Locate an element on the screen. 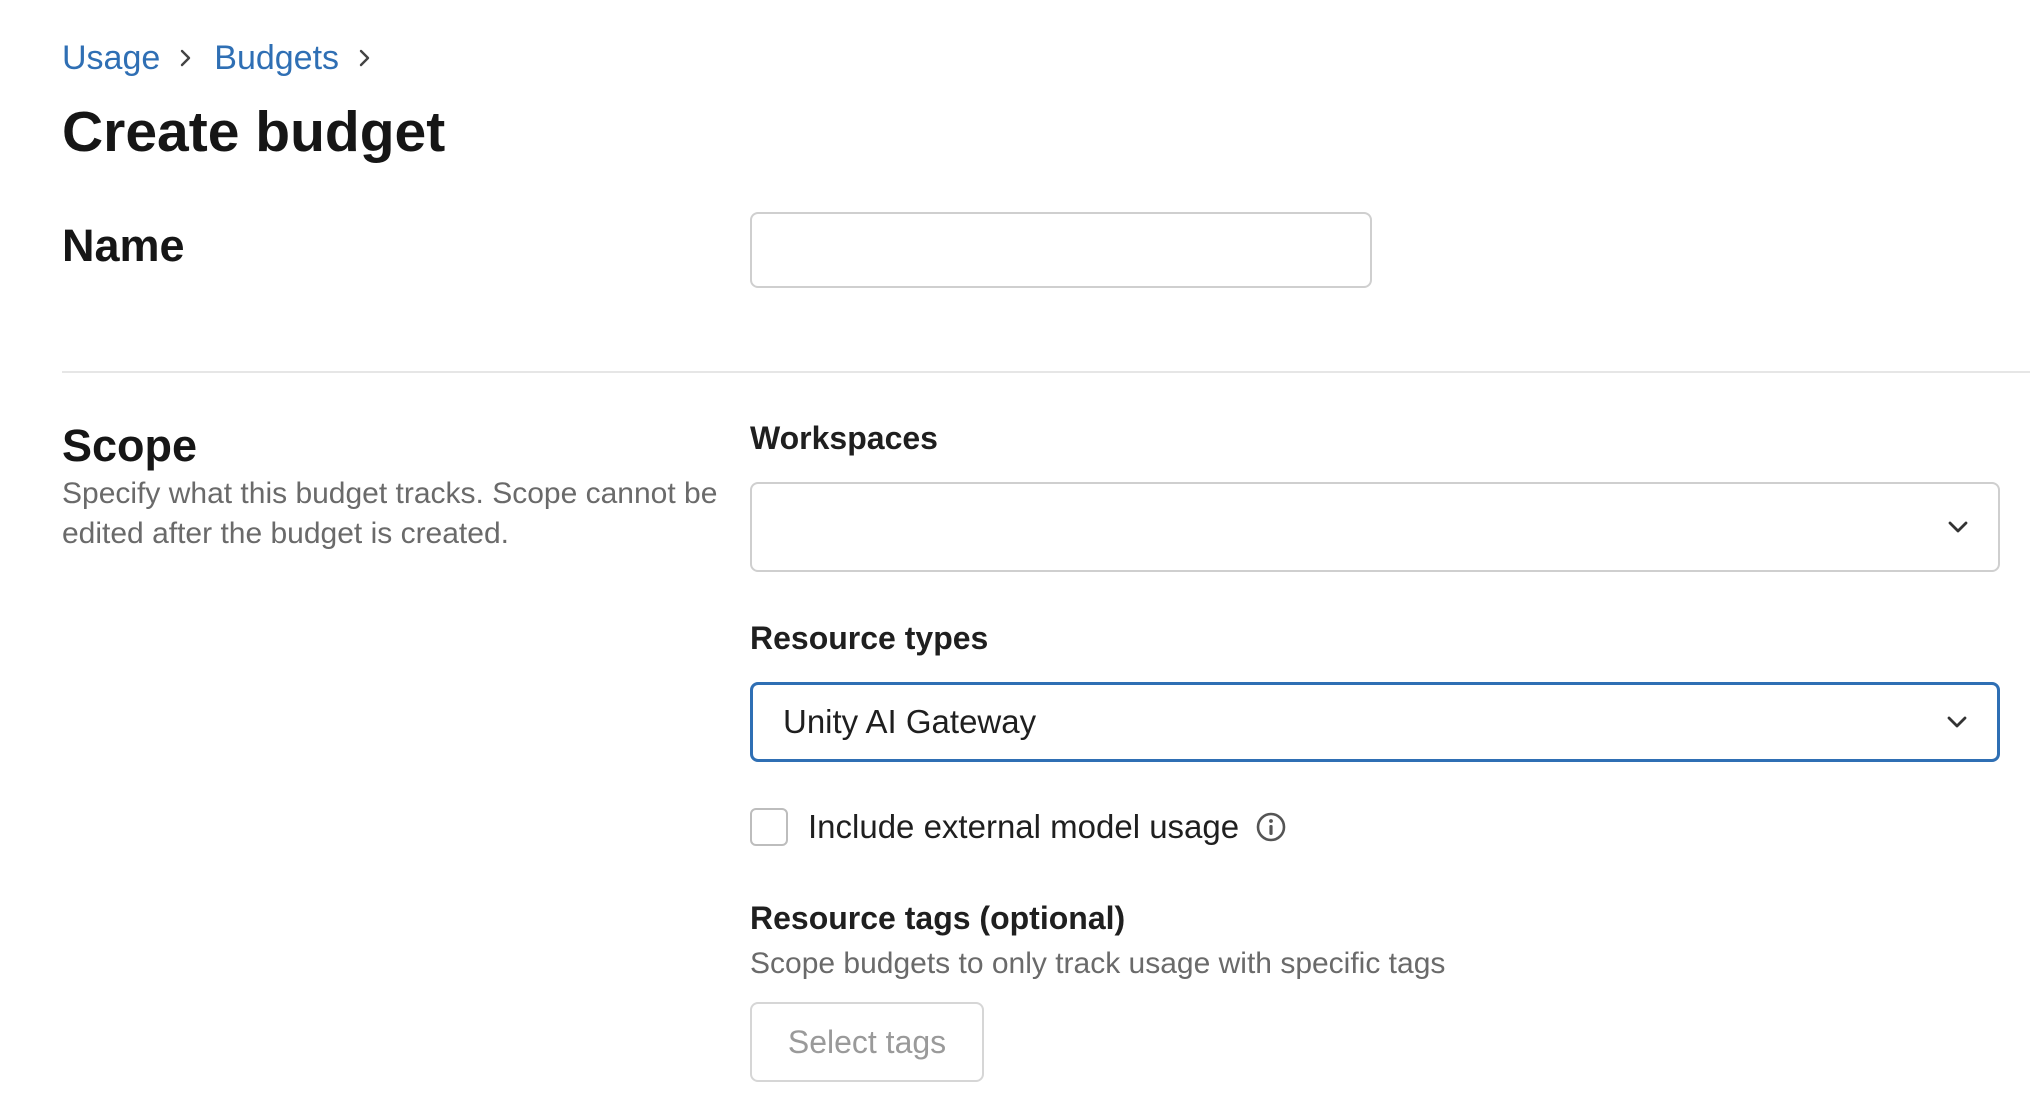 The height and width of the screenshot is (1108, 2030). breadcrumb: Usage Budgets is located at coordinates (227, 58).